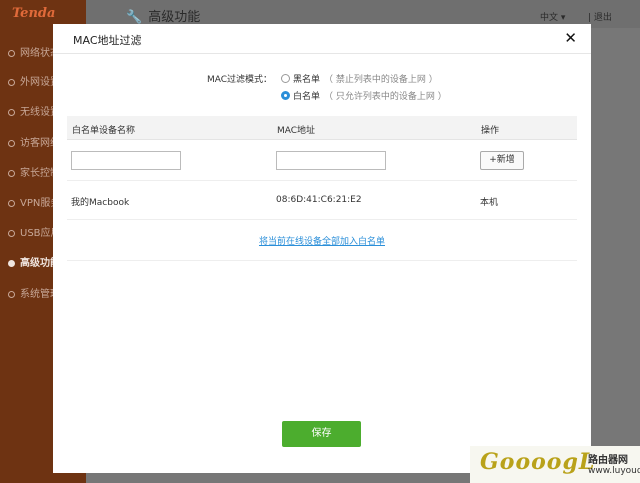 This screenshot has width=640, height=483. I want to click on wrench-icon: 🔧, so click(134, 17).